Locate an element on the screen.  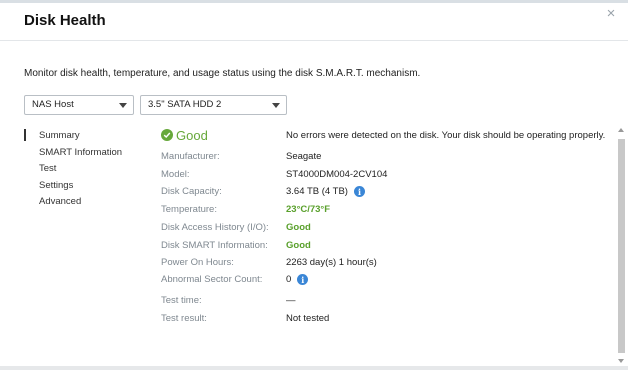
temperature-value: 23°C/73°F is located at coordinates (308, 209).